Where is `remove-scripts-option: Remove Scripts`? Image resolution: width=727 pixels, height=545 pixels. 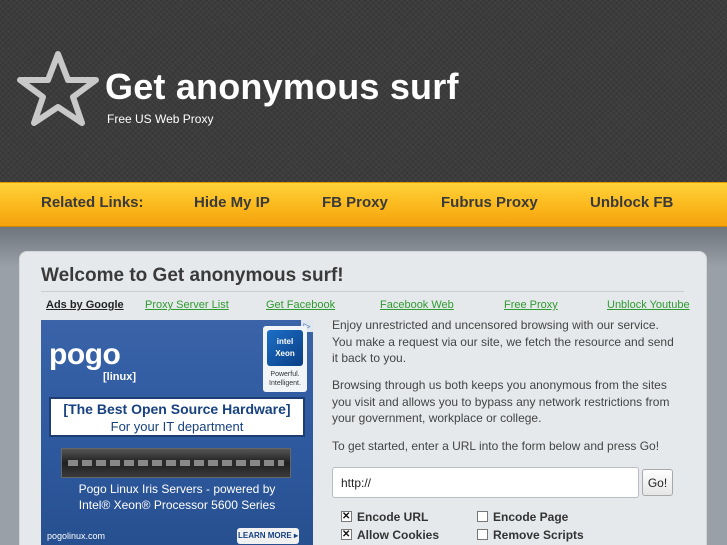 remove-scripts-option: Remove Scripts is located at coordinates (530, 535).